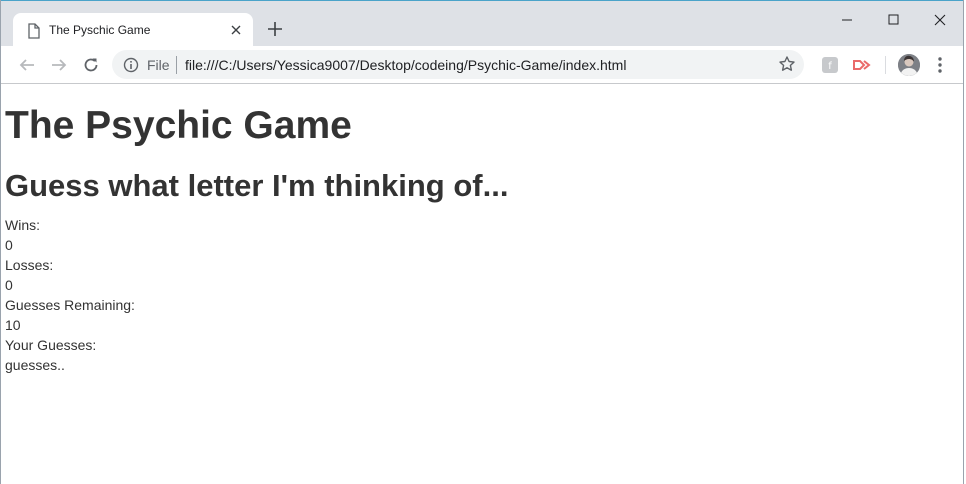 The width and height of the screenshot is (966, 484). What do you see at coordinates (131, 65) in the screenshot?
I see `info-icon` at bounding box center [131, 65].